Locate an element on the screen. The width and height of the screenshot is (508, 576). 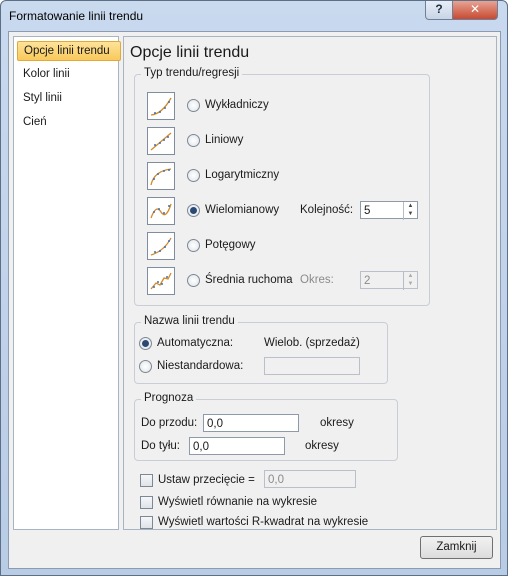
radio-moving-average is located at coordinates (193, 280).